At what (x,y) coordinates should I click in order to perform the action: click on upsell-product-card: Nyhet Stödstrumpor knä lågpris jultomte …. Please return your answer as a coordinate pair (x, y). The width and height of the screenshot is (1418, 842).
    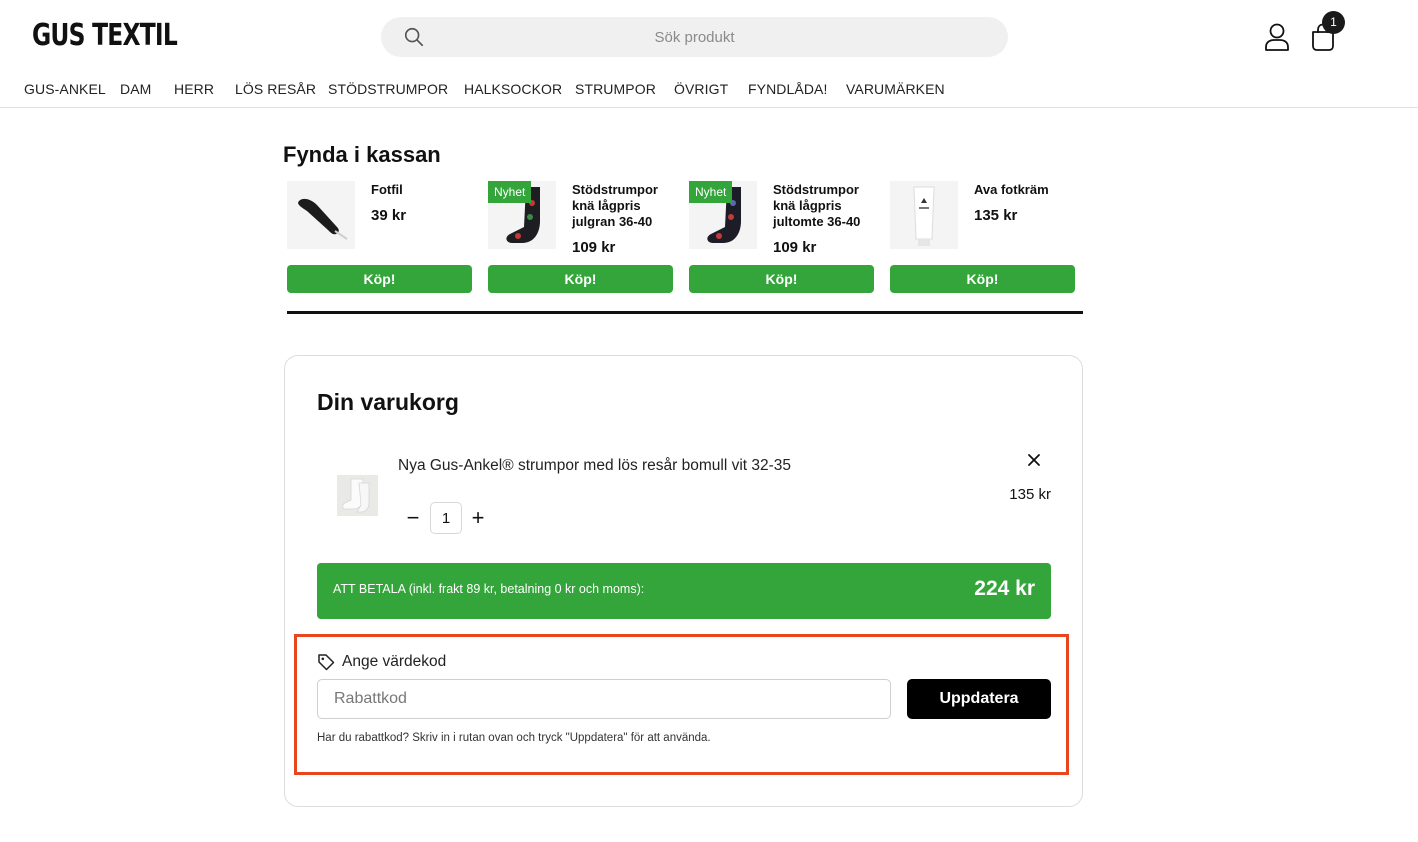
    Looking at the image, I should click on (781, 237).